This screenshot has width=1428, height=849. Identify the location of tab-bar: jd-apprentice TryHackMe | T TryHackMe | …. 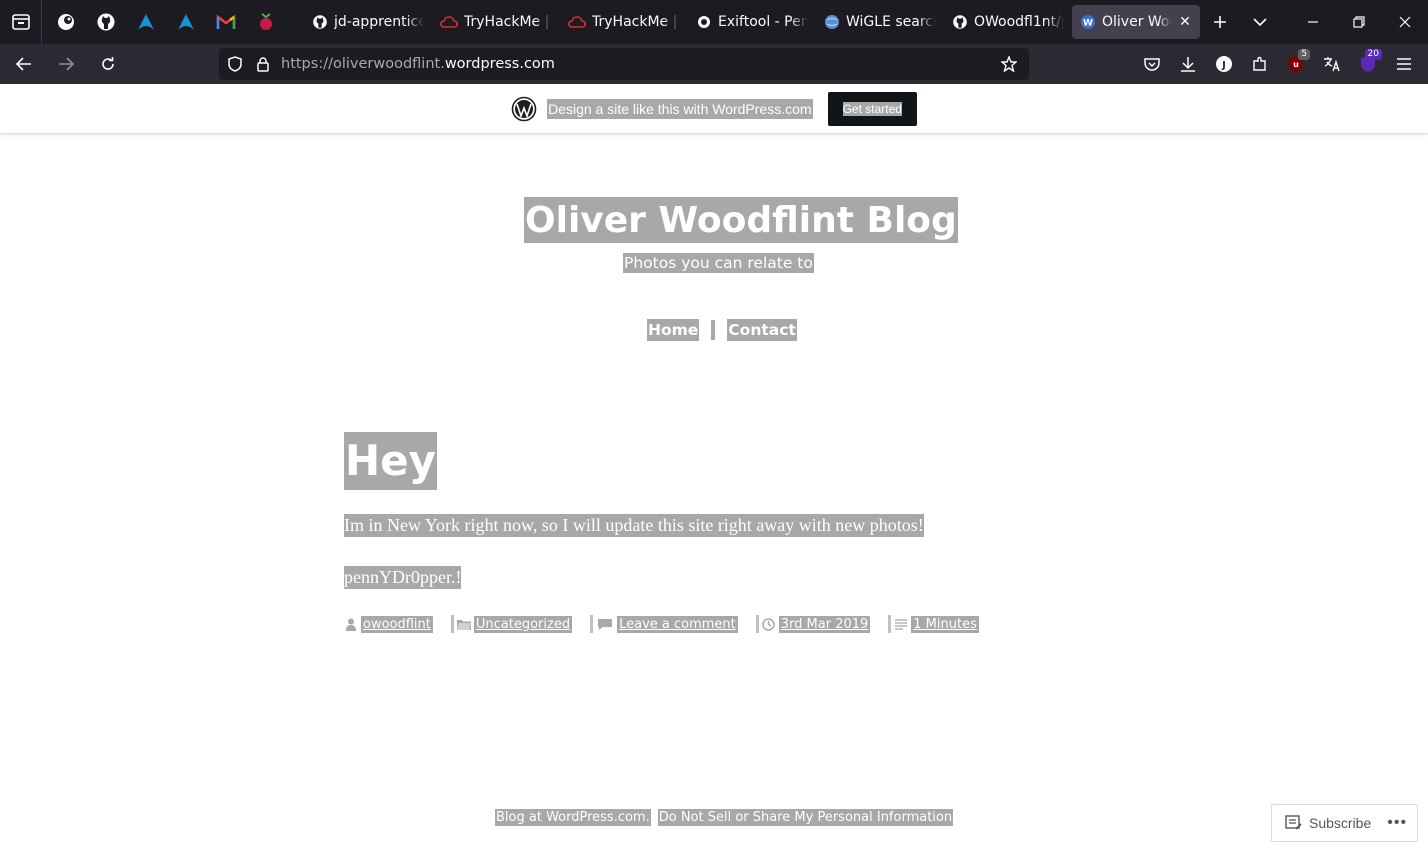
(714, 22).